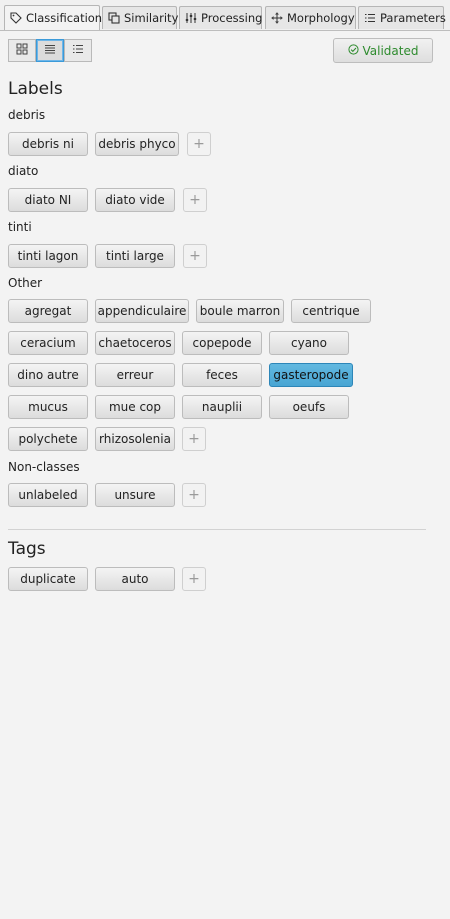 This screenshot has height=919, width=450. What do you see at coordinates (135, 407) in the screenshot?
I see `label-chip: mue cop` at bounding box center [135, 407].